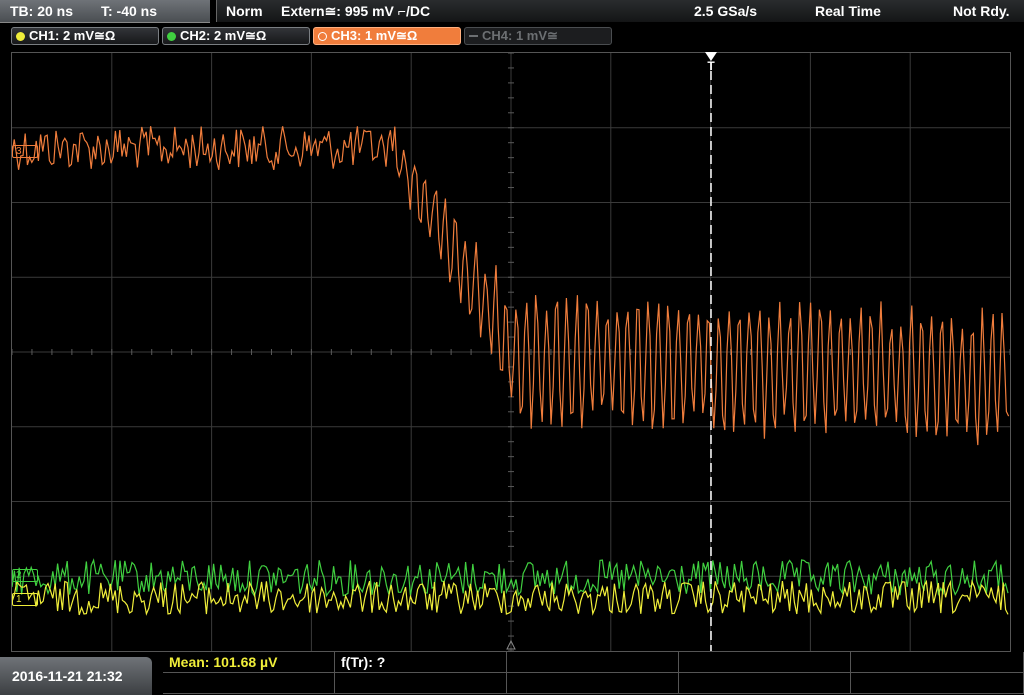 This screenshot has height=695, width=1024. I want to click on channel-3-marker-label: 3, so click(19, 151).